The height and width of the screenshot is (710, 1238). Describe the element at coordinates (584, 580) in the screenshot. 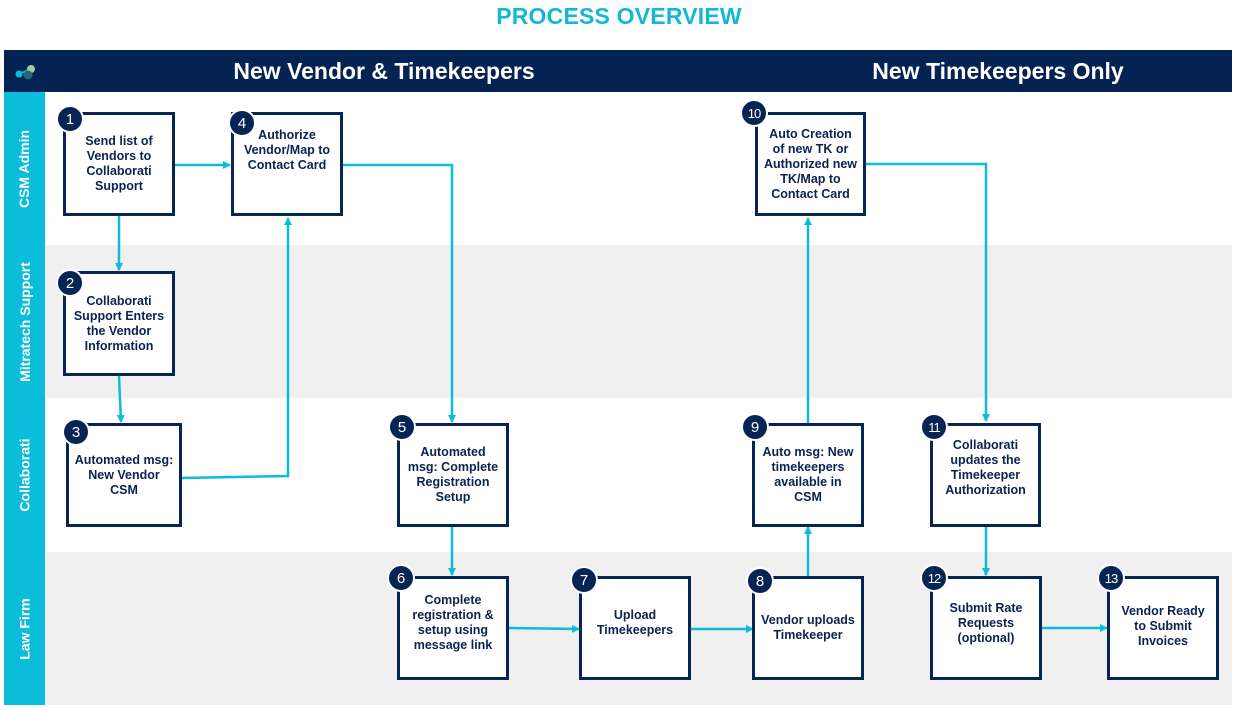

I see `step-number-badge: 7` at that location.